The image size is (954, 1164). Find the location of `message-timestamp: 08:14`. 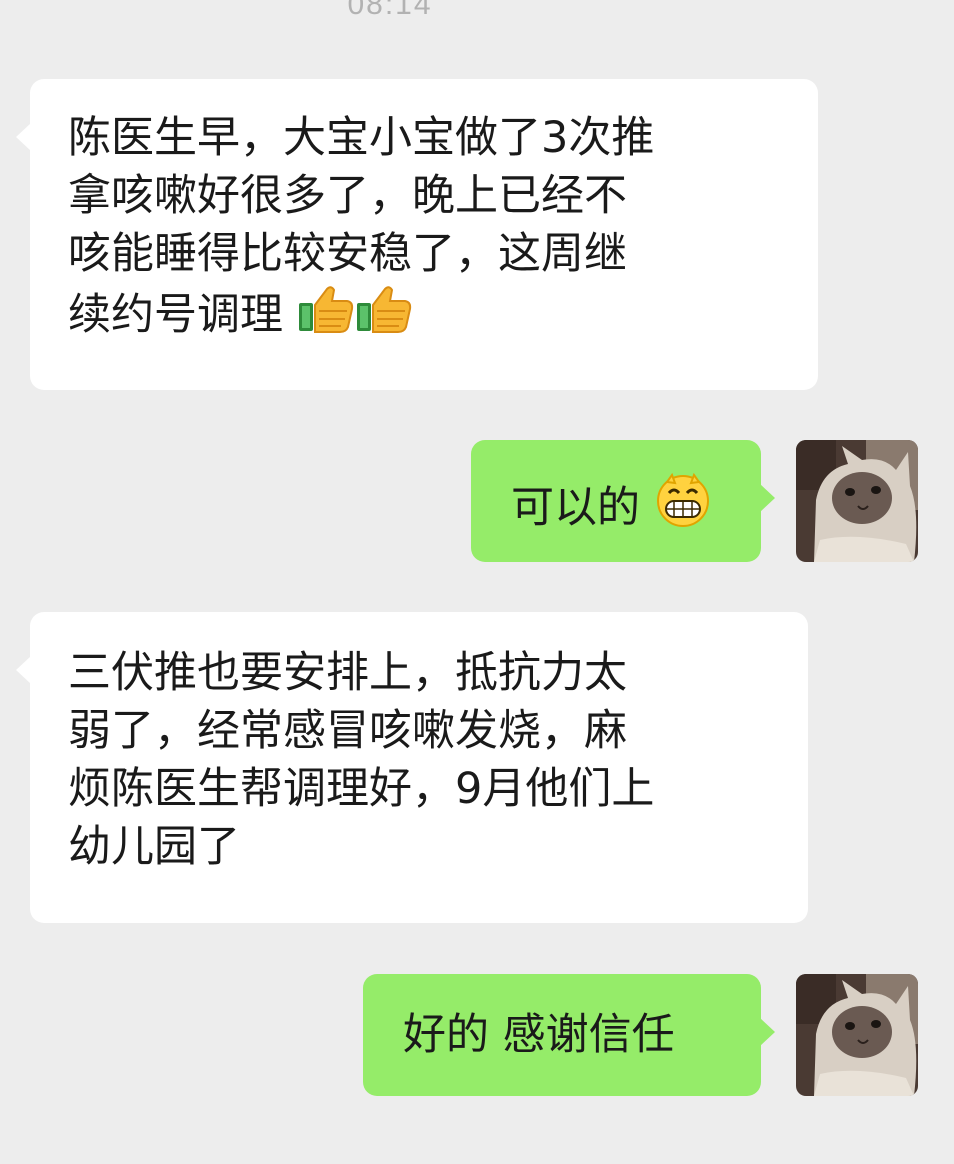

message-timestamp: 08:14 is located at coordinates (390, 10).